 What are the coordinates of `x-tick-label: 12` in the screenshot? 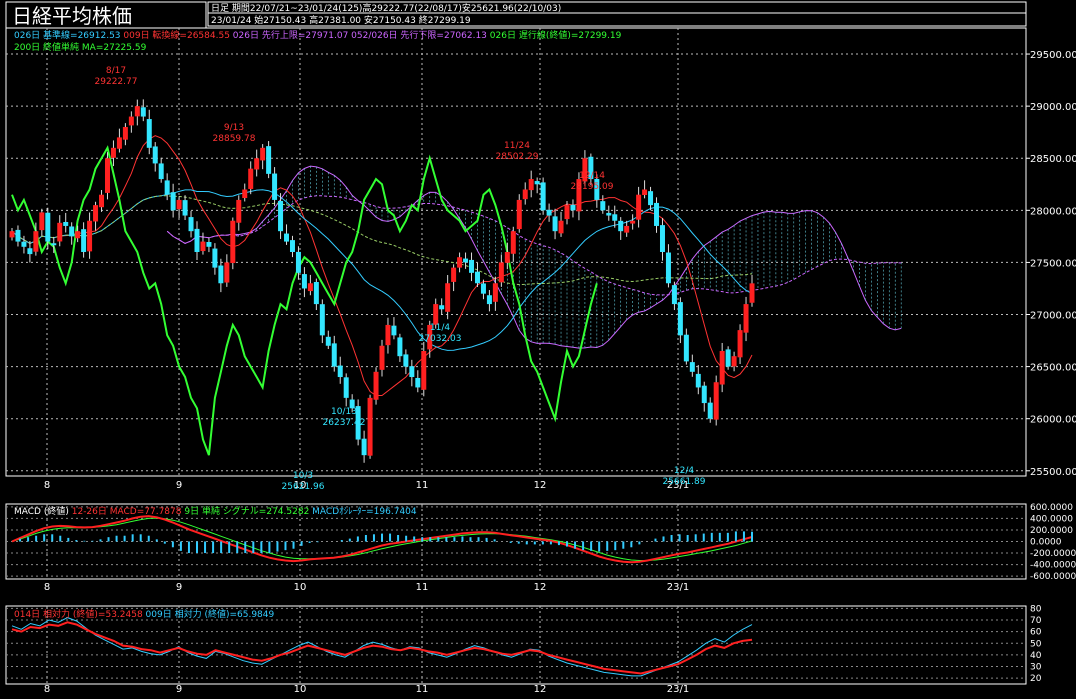 It's located at (540, 587).